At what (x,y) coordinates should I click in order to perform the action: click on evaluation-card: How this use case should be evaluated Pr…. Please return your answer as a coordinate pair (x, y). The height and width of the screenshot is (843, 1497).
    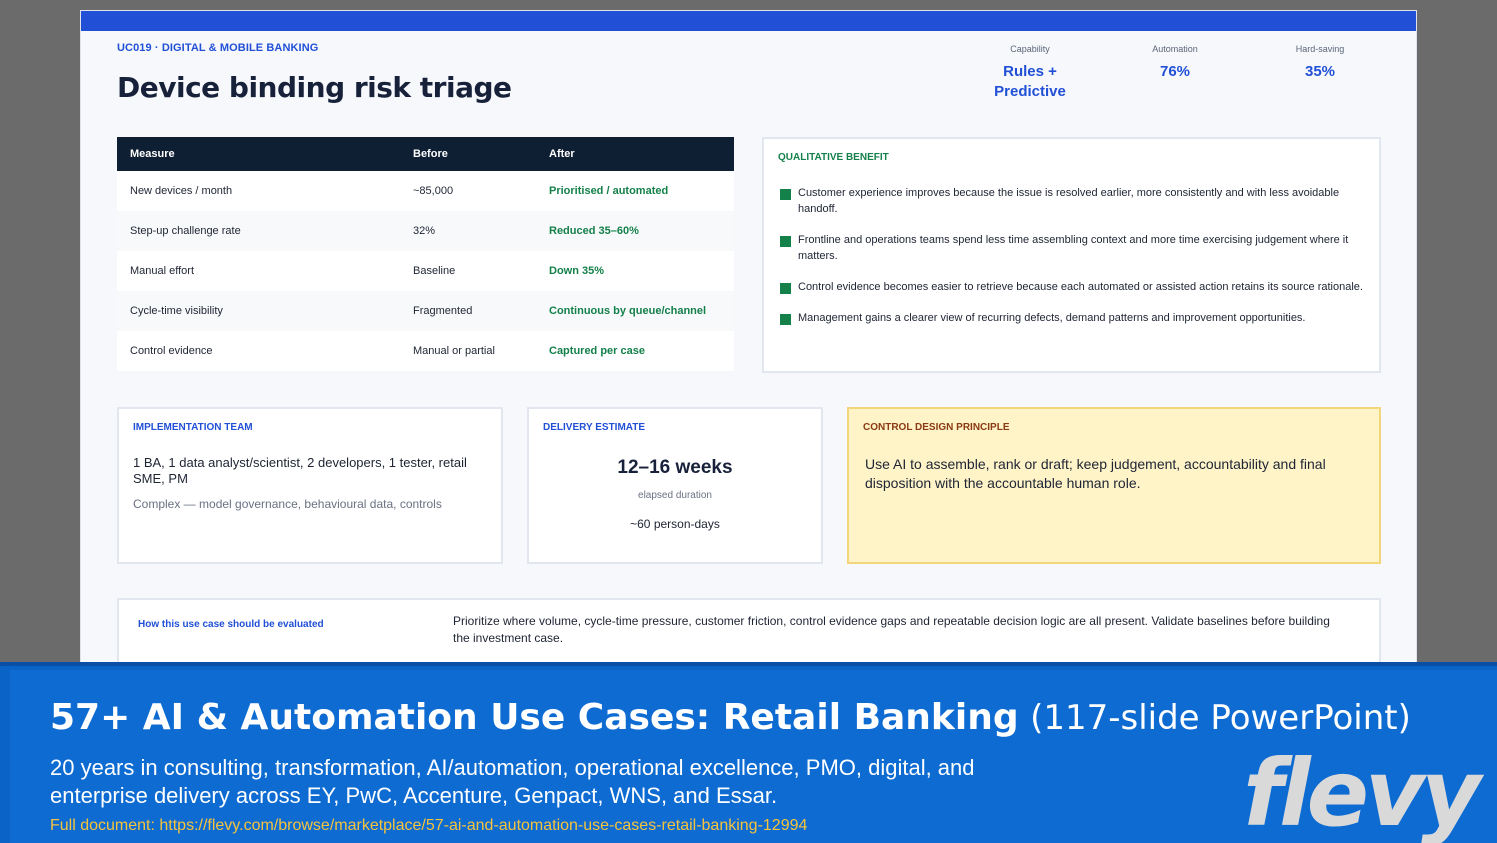
    Looking at the image, I should click on (749, 633).